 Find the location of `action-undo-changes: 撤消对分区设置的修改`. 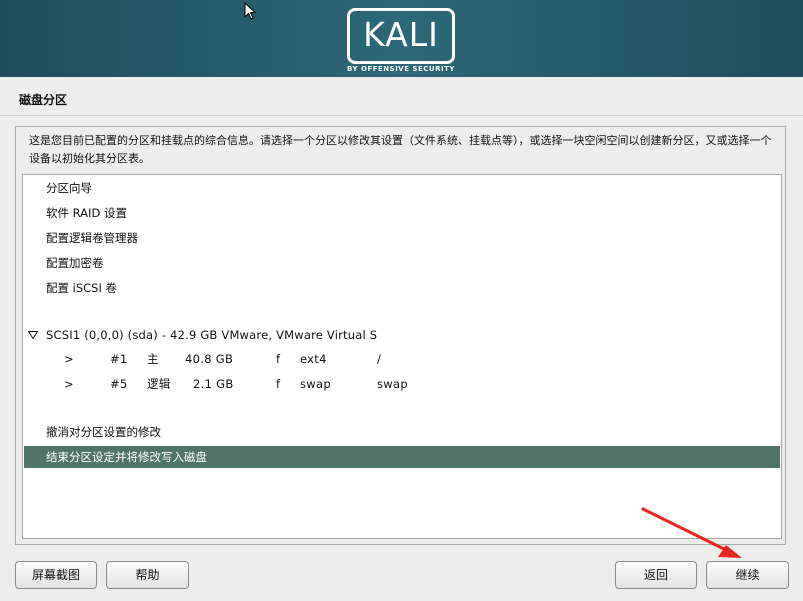

action-undo-changes: 撤消对分区设置的修改 is located at coordinates (402, 432).